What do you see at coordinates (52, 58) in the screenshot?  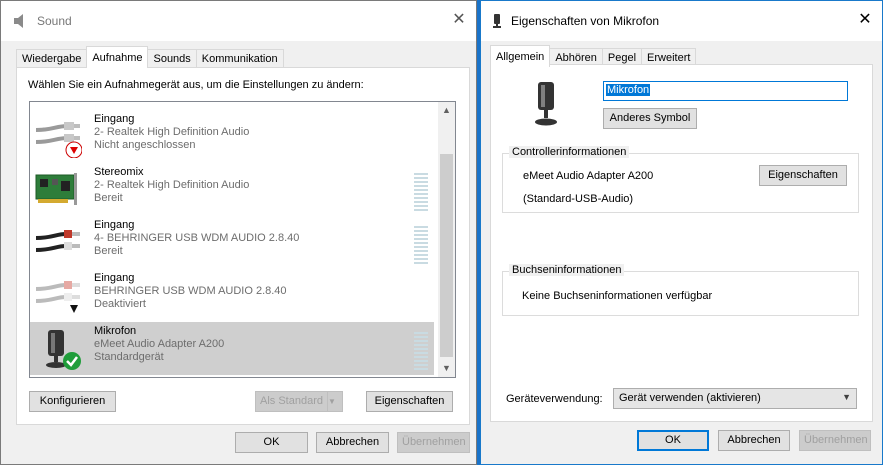 I see `tab-wiedergabe: Wiedergabe` at bounding box center [52, 58].